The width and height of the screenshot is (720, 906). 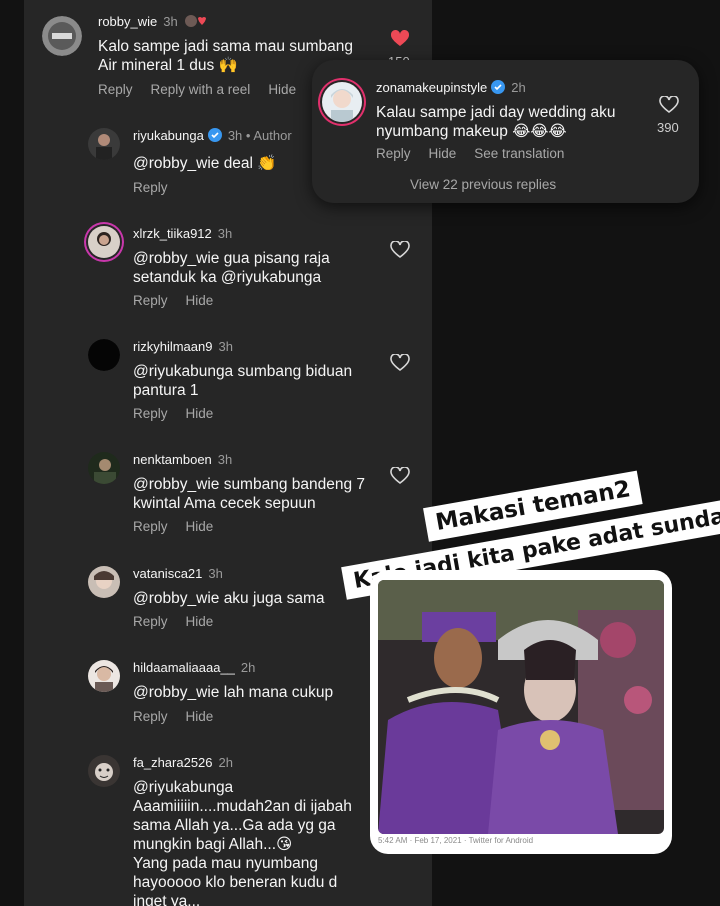 I want to click on username: rizkyhilmaan9, so click(x=172, y=346).